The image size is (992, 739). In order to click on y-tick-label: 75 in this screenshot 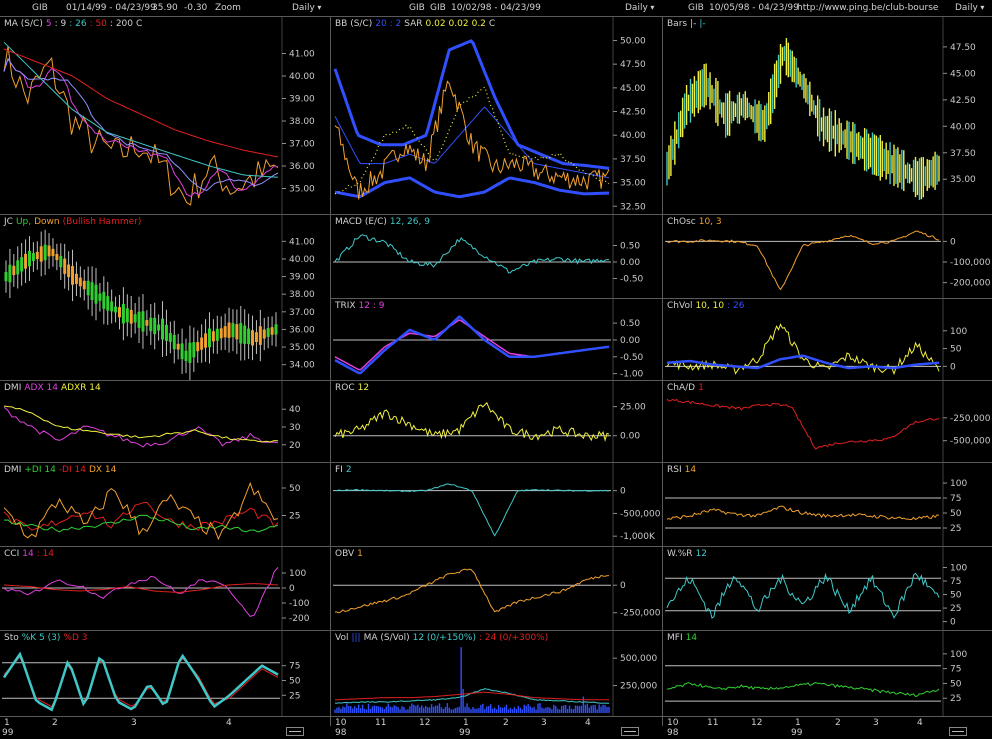, I will do `click(955, 670)`.